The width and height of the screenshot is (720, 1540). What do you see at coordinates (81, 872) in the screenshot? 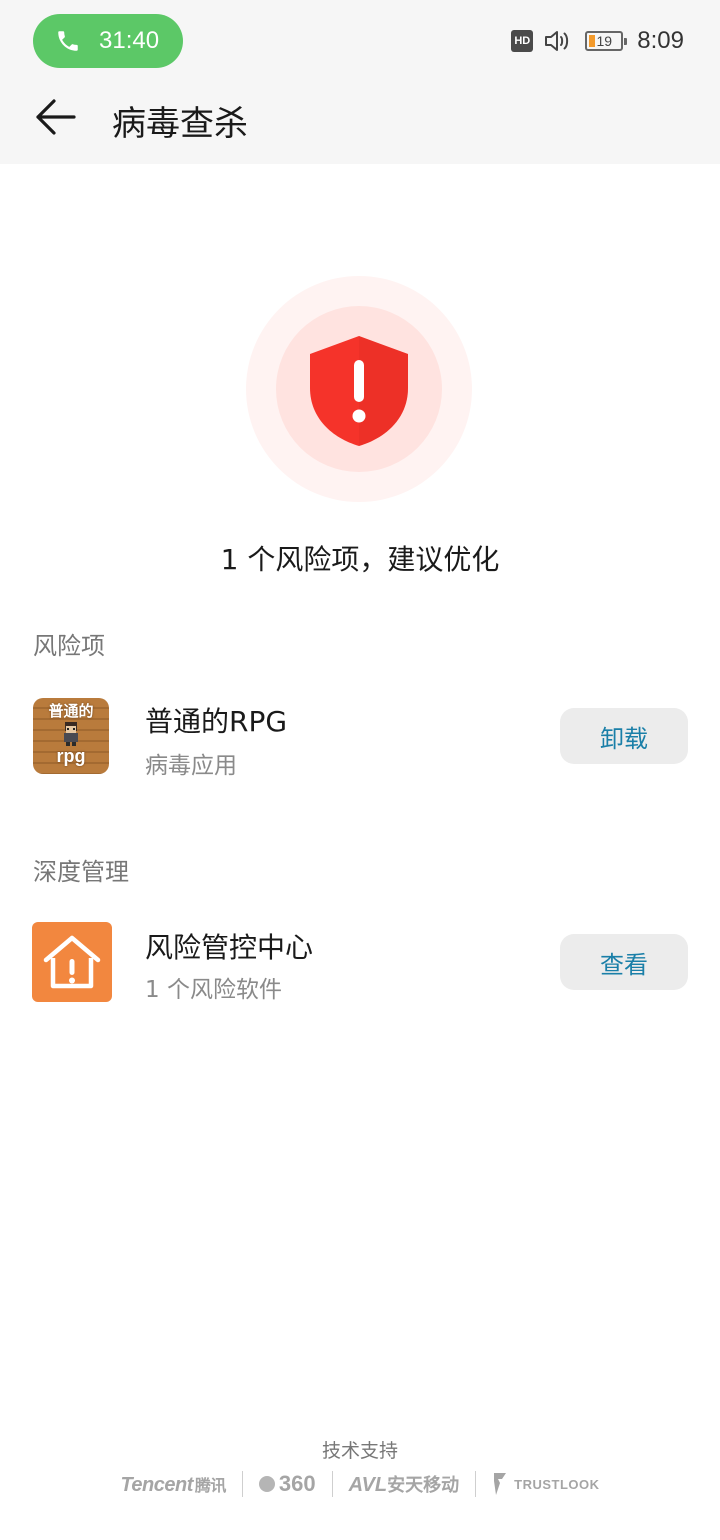
I see `section-title-deep-management: 深度管理` at bounding box center [81, 872].